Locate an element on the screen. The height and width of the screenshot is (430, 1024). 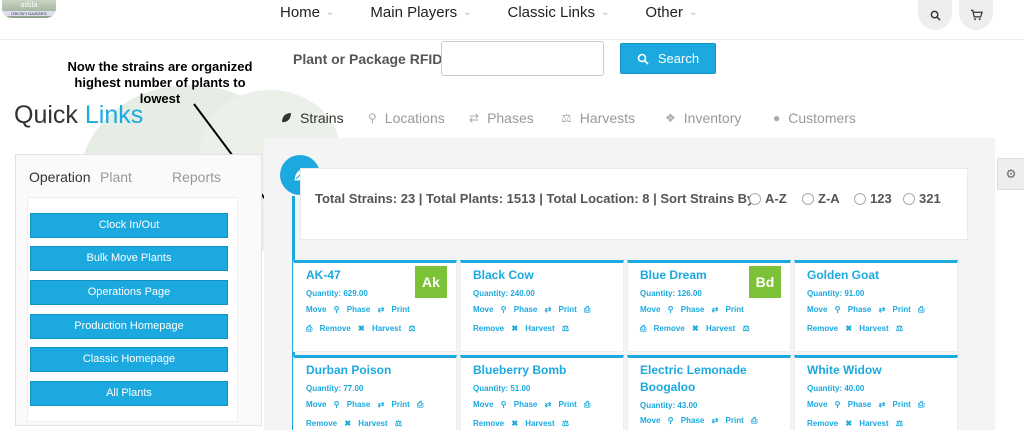
strain-name: Blueberry Bomb is located at coordinates (519, 370).